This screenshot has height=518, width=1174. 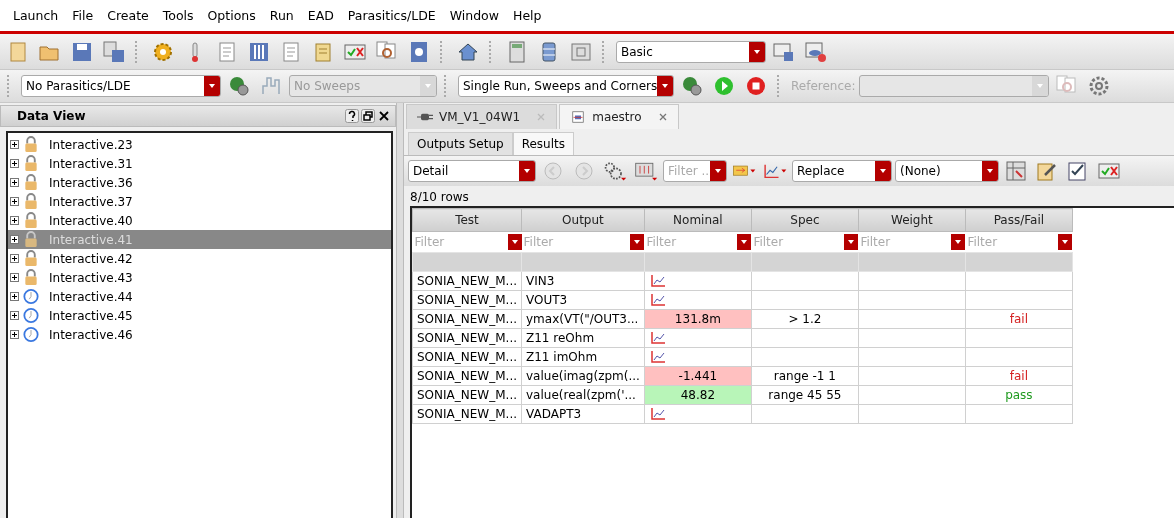 I want to click on table-cell: pass, so click(x=1019, y=395).